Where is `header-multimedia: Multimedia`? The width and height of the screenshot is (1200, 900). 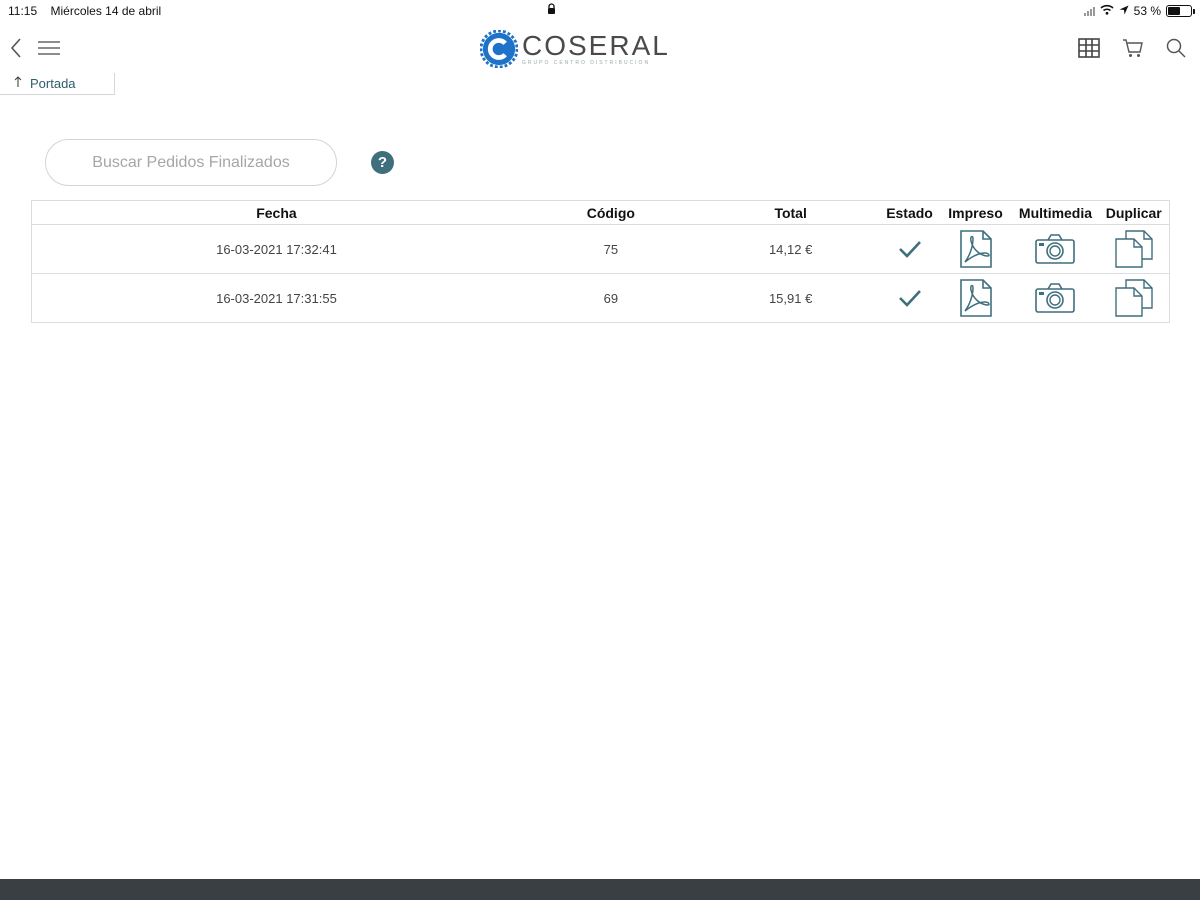
header-multimedia: Multimedia is located at coordinates (1055, 212).